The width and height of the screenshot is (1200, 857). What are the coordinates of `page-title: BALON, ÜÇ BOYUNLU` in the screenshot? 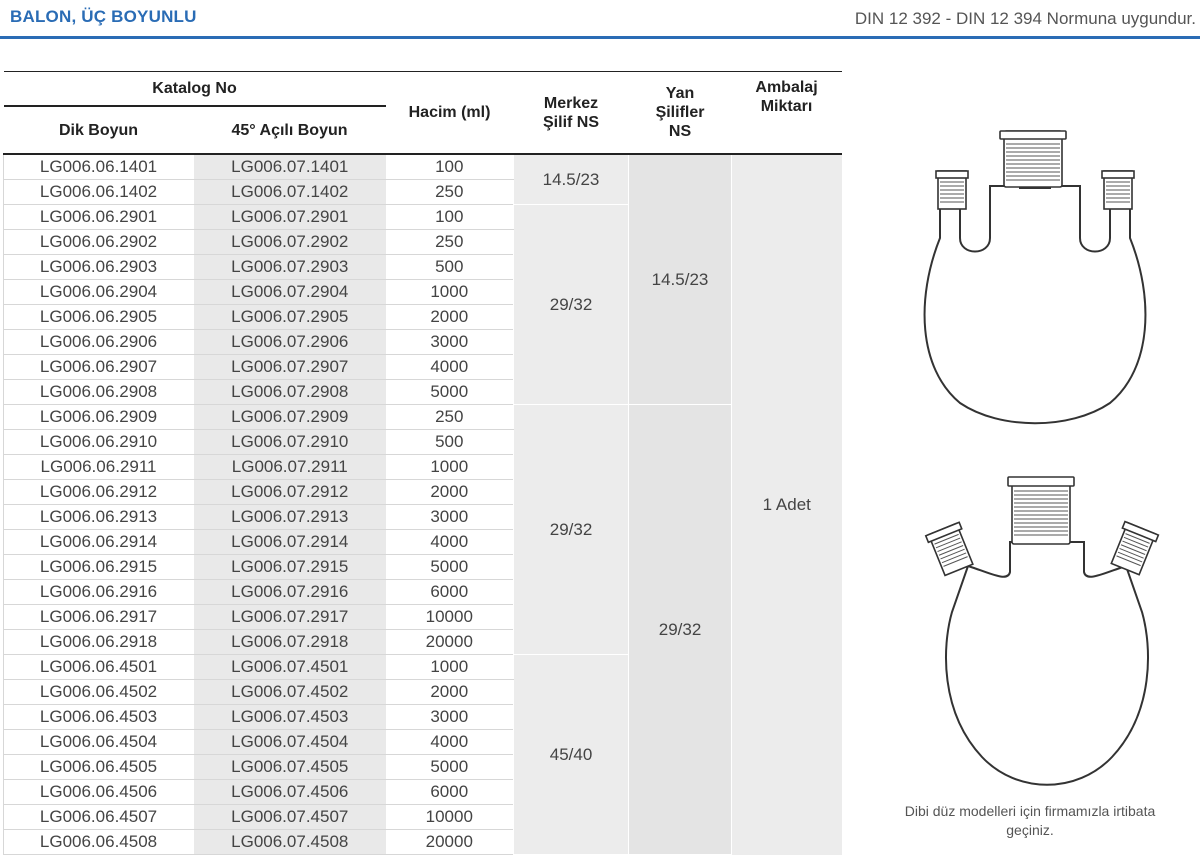 It's located at (103, 16).